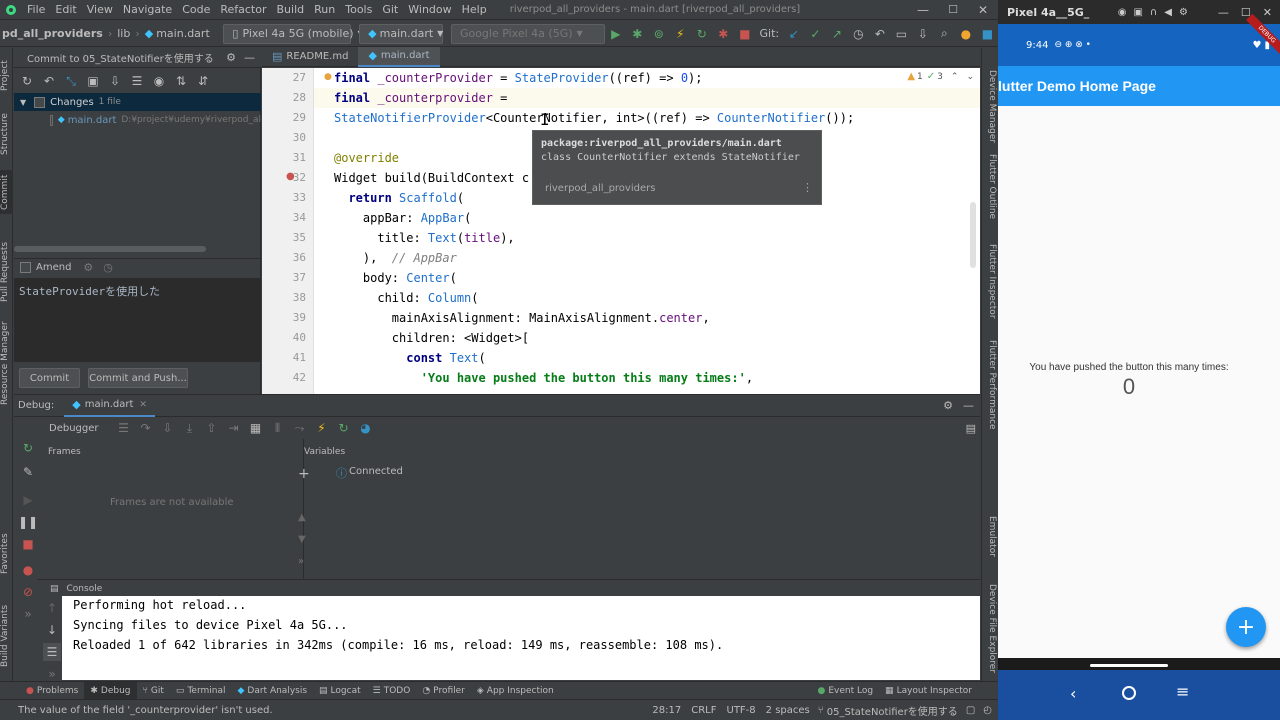  Describe the element at coordinates (147, 10) in the screenshot. I see `menu-navigate: Navigate` at that location.